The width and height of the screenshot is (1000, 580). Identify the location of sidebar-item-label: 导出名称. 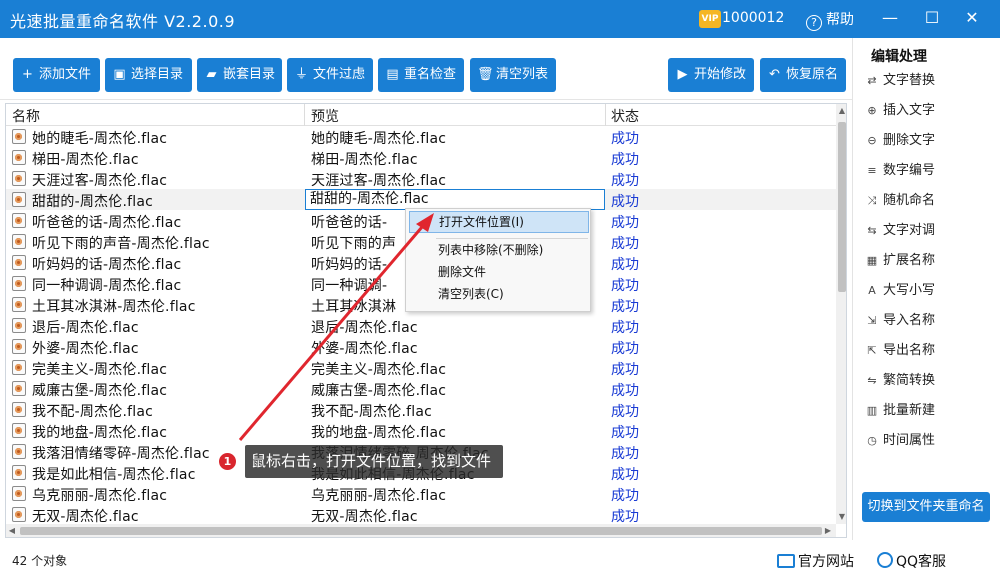
(909, 350).